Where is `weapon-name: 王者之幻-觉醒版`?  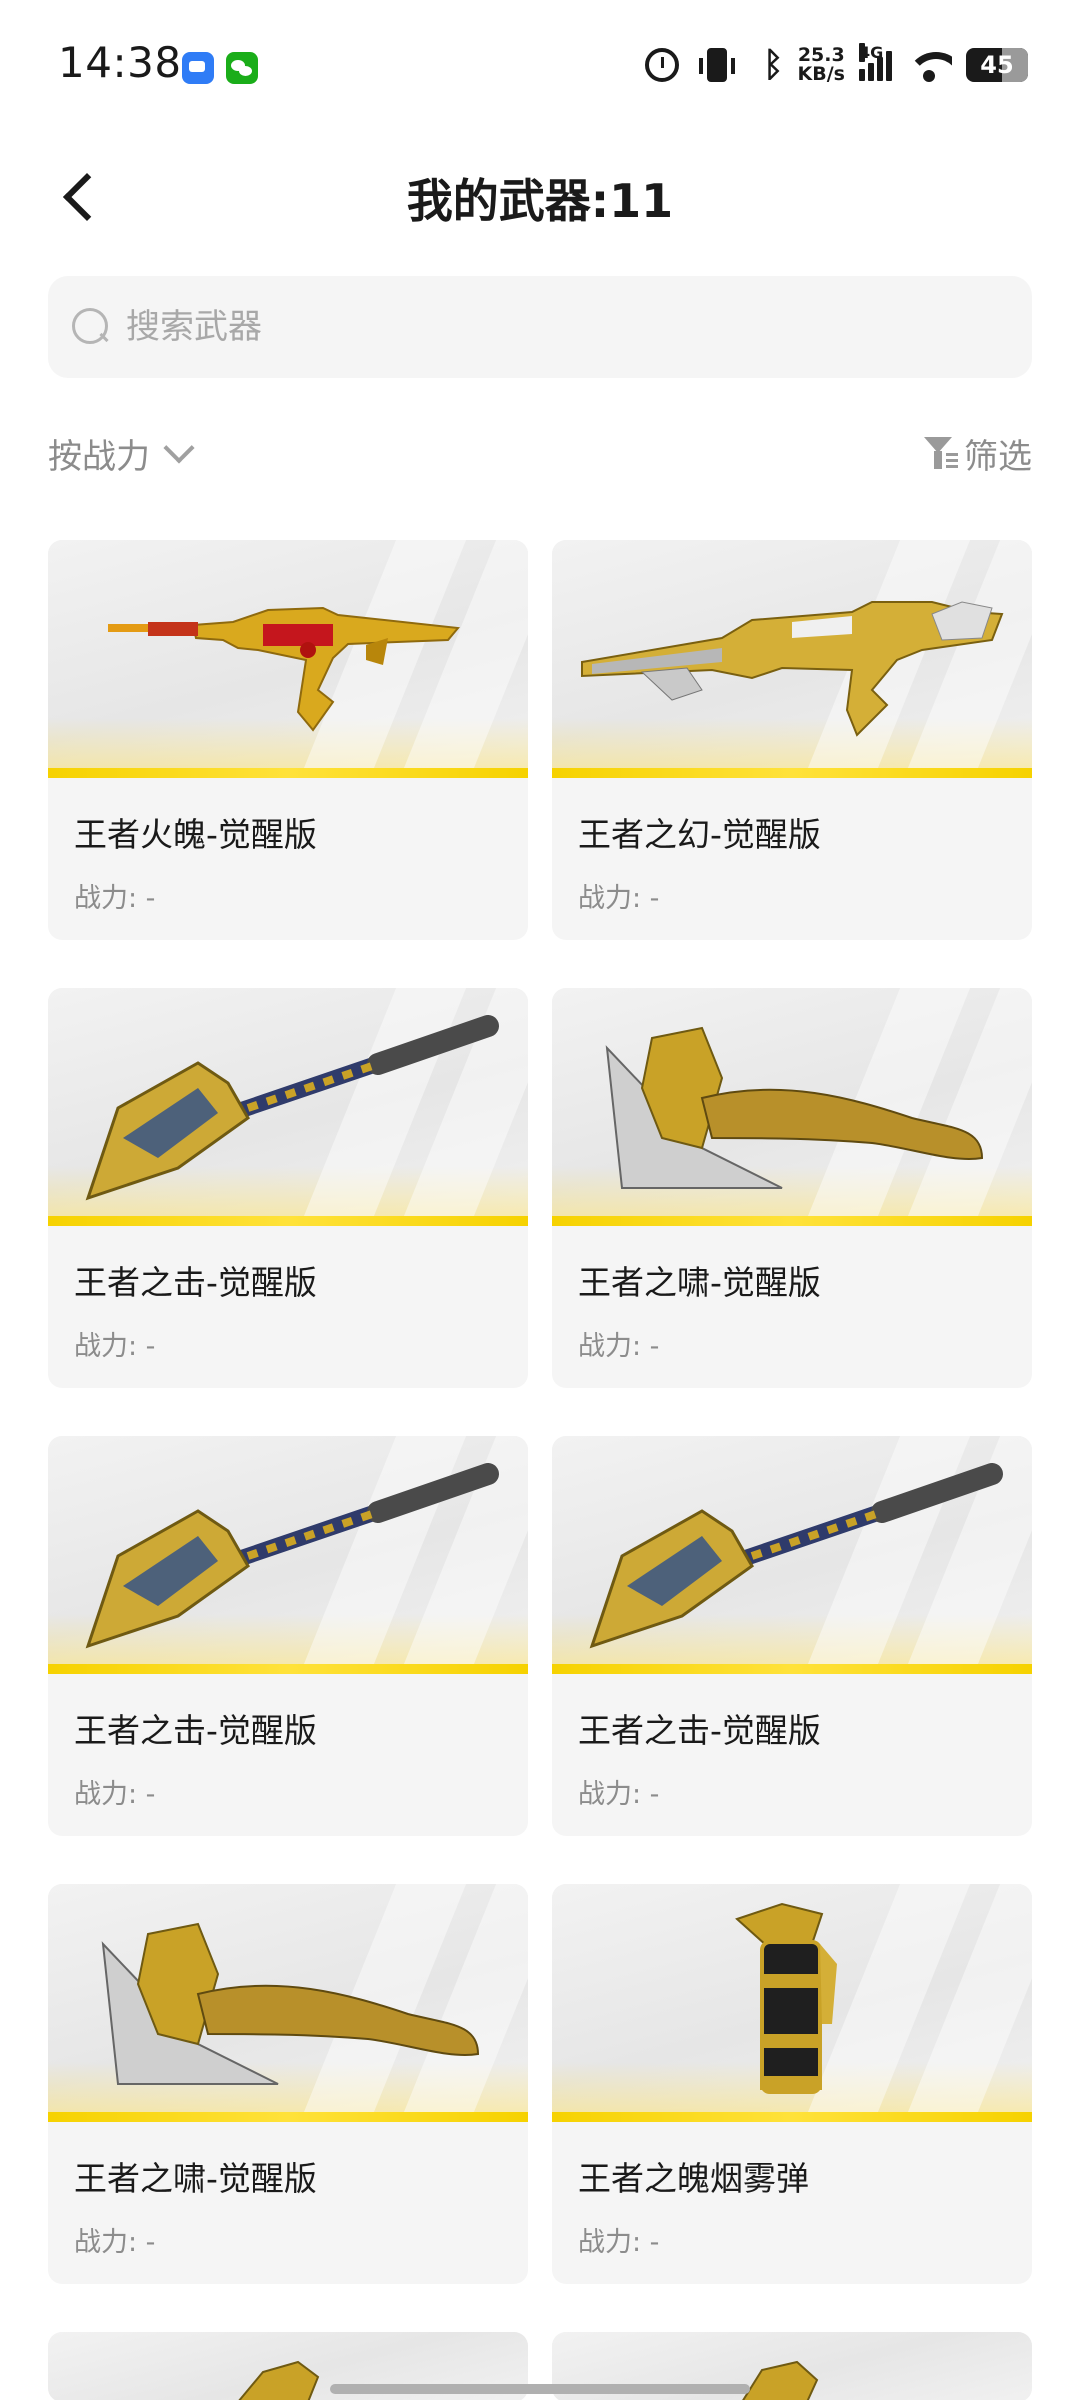 weapon-name: 王者之幻-觉醒版 is located at coordinates (699, 834).